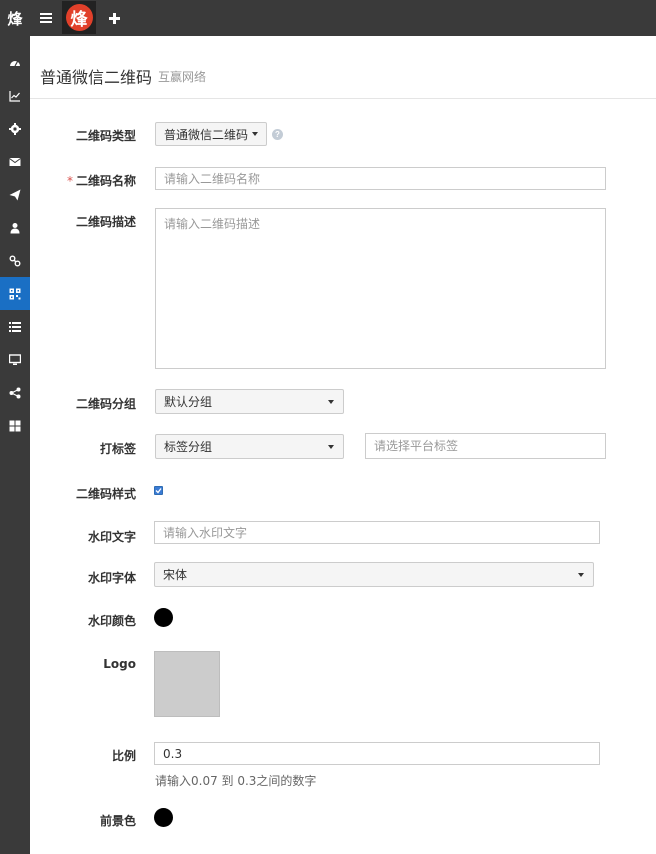 Image resolution: width=656 pixels, height=854 pixels. I want to click on page-header: 普通微信二维码 互赢网络, so click(343, 67).